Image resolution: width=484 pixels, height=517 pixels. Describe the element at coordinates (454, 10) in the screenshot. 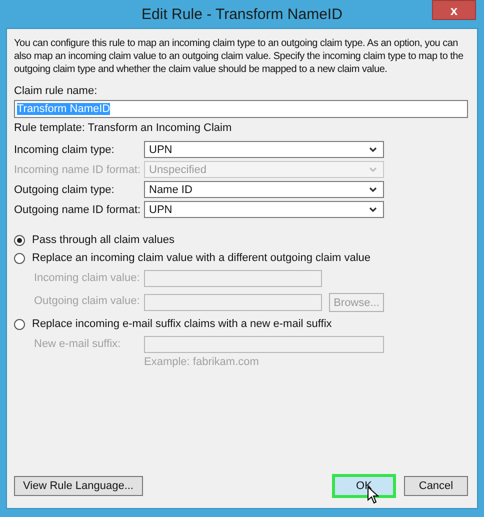

I see `close-button: x` at that location.